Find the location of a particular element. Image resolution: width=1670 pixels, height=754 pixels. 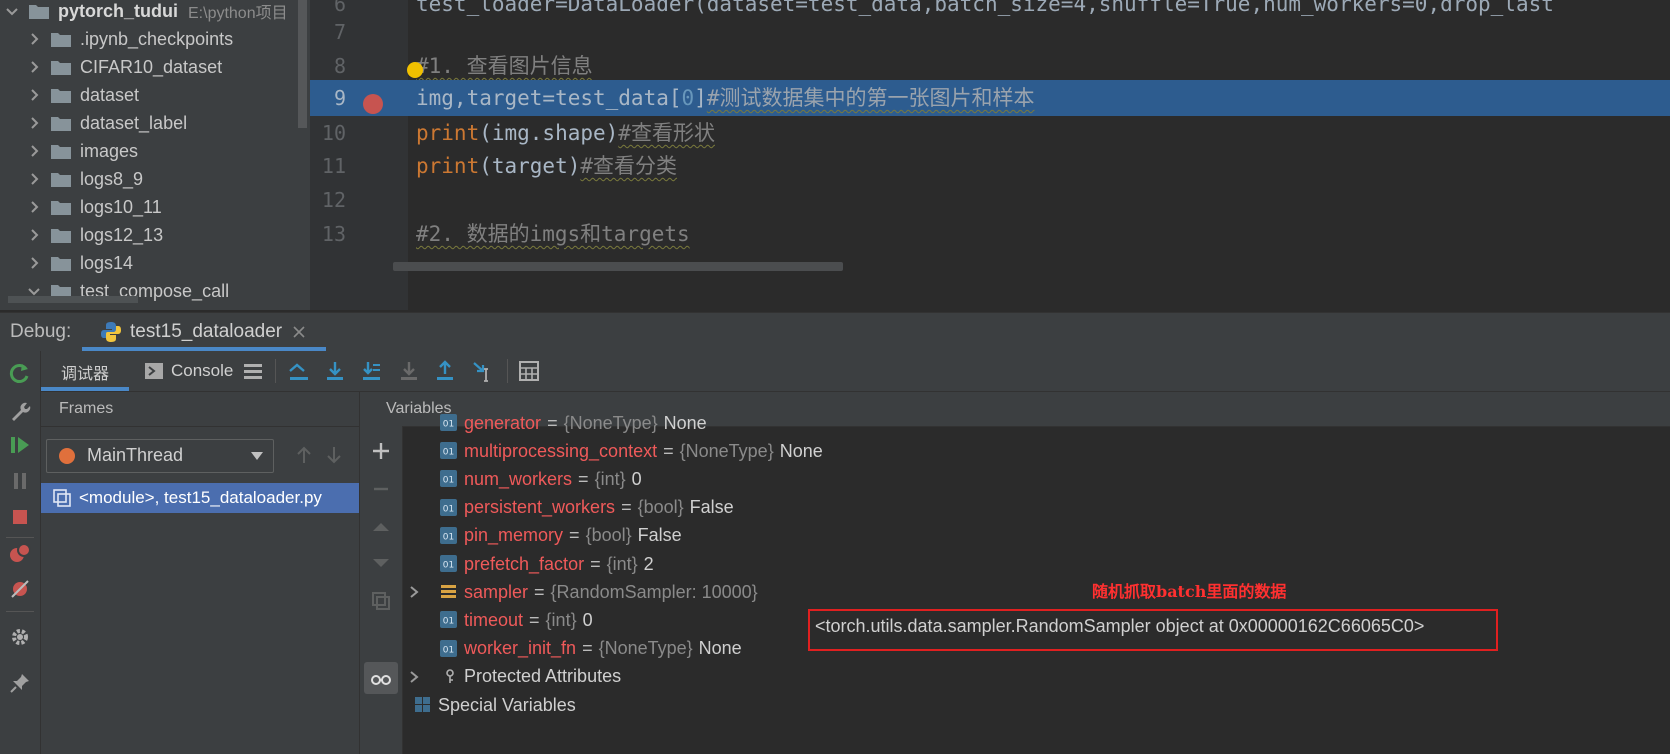

debug-label: Debug: is located at coordinates (41, 331).